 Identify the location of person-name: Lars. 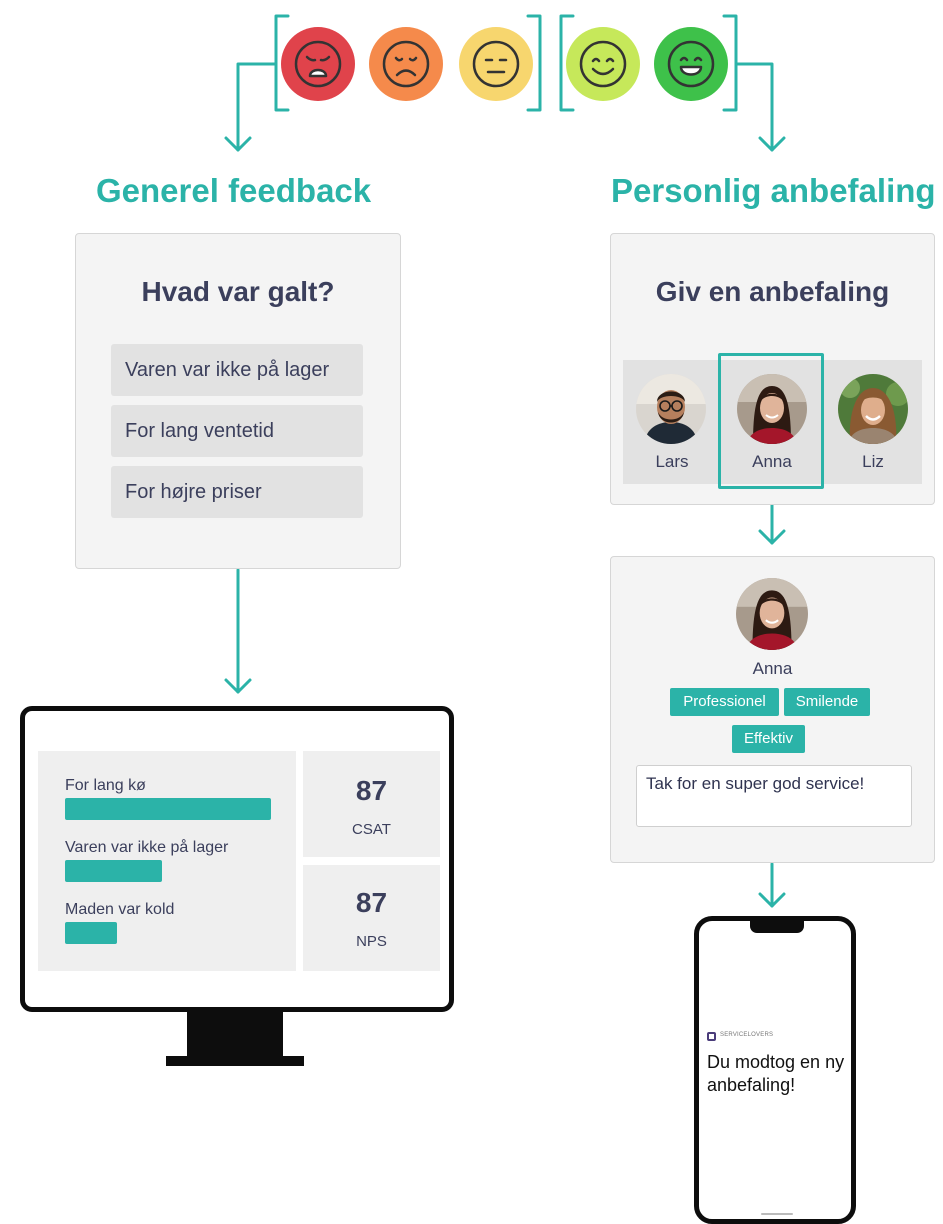
(672, 461).